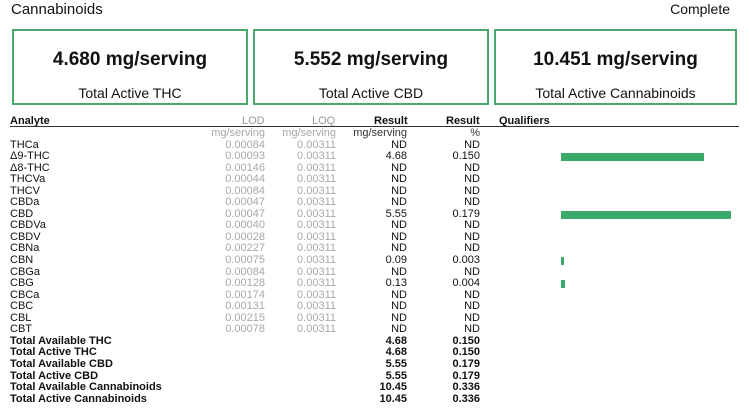 Image resolution: width=749 pixels, height=413 pixels. I want to click on analyte-name: Δ9-THC, so click(30, 156).